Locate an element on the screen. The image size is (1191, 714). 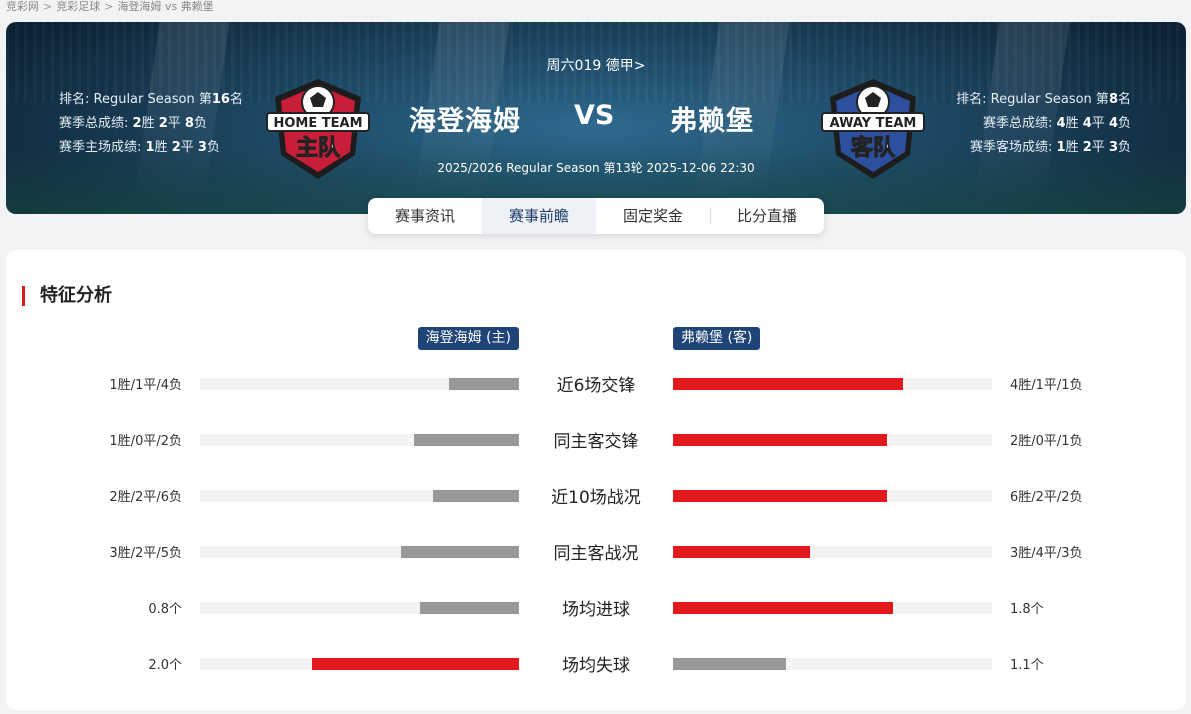
feature-row: 1胜/0平/2负 同主客交锋 2胜/0平/1负 is located at coordinates (596, 440).